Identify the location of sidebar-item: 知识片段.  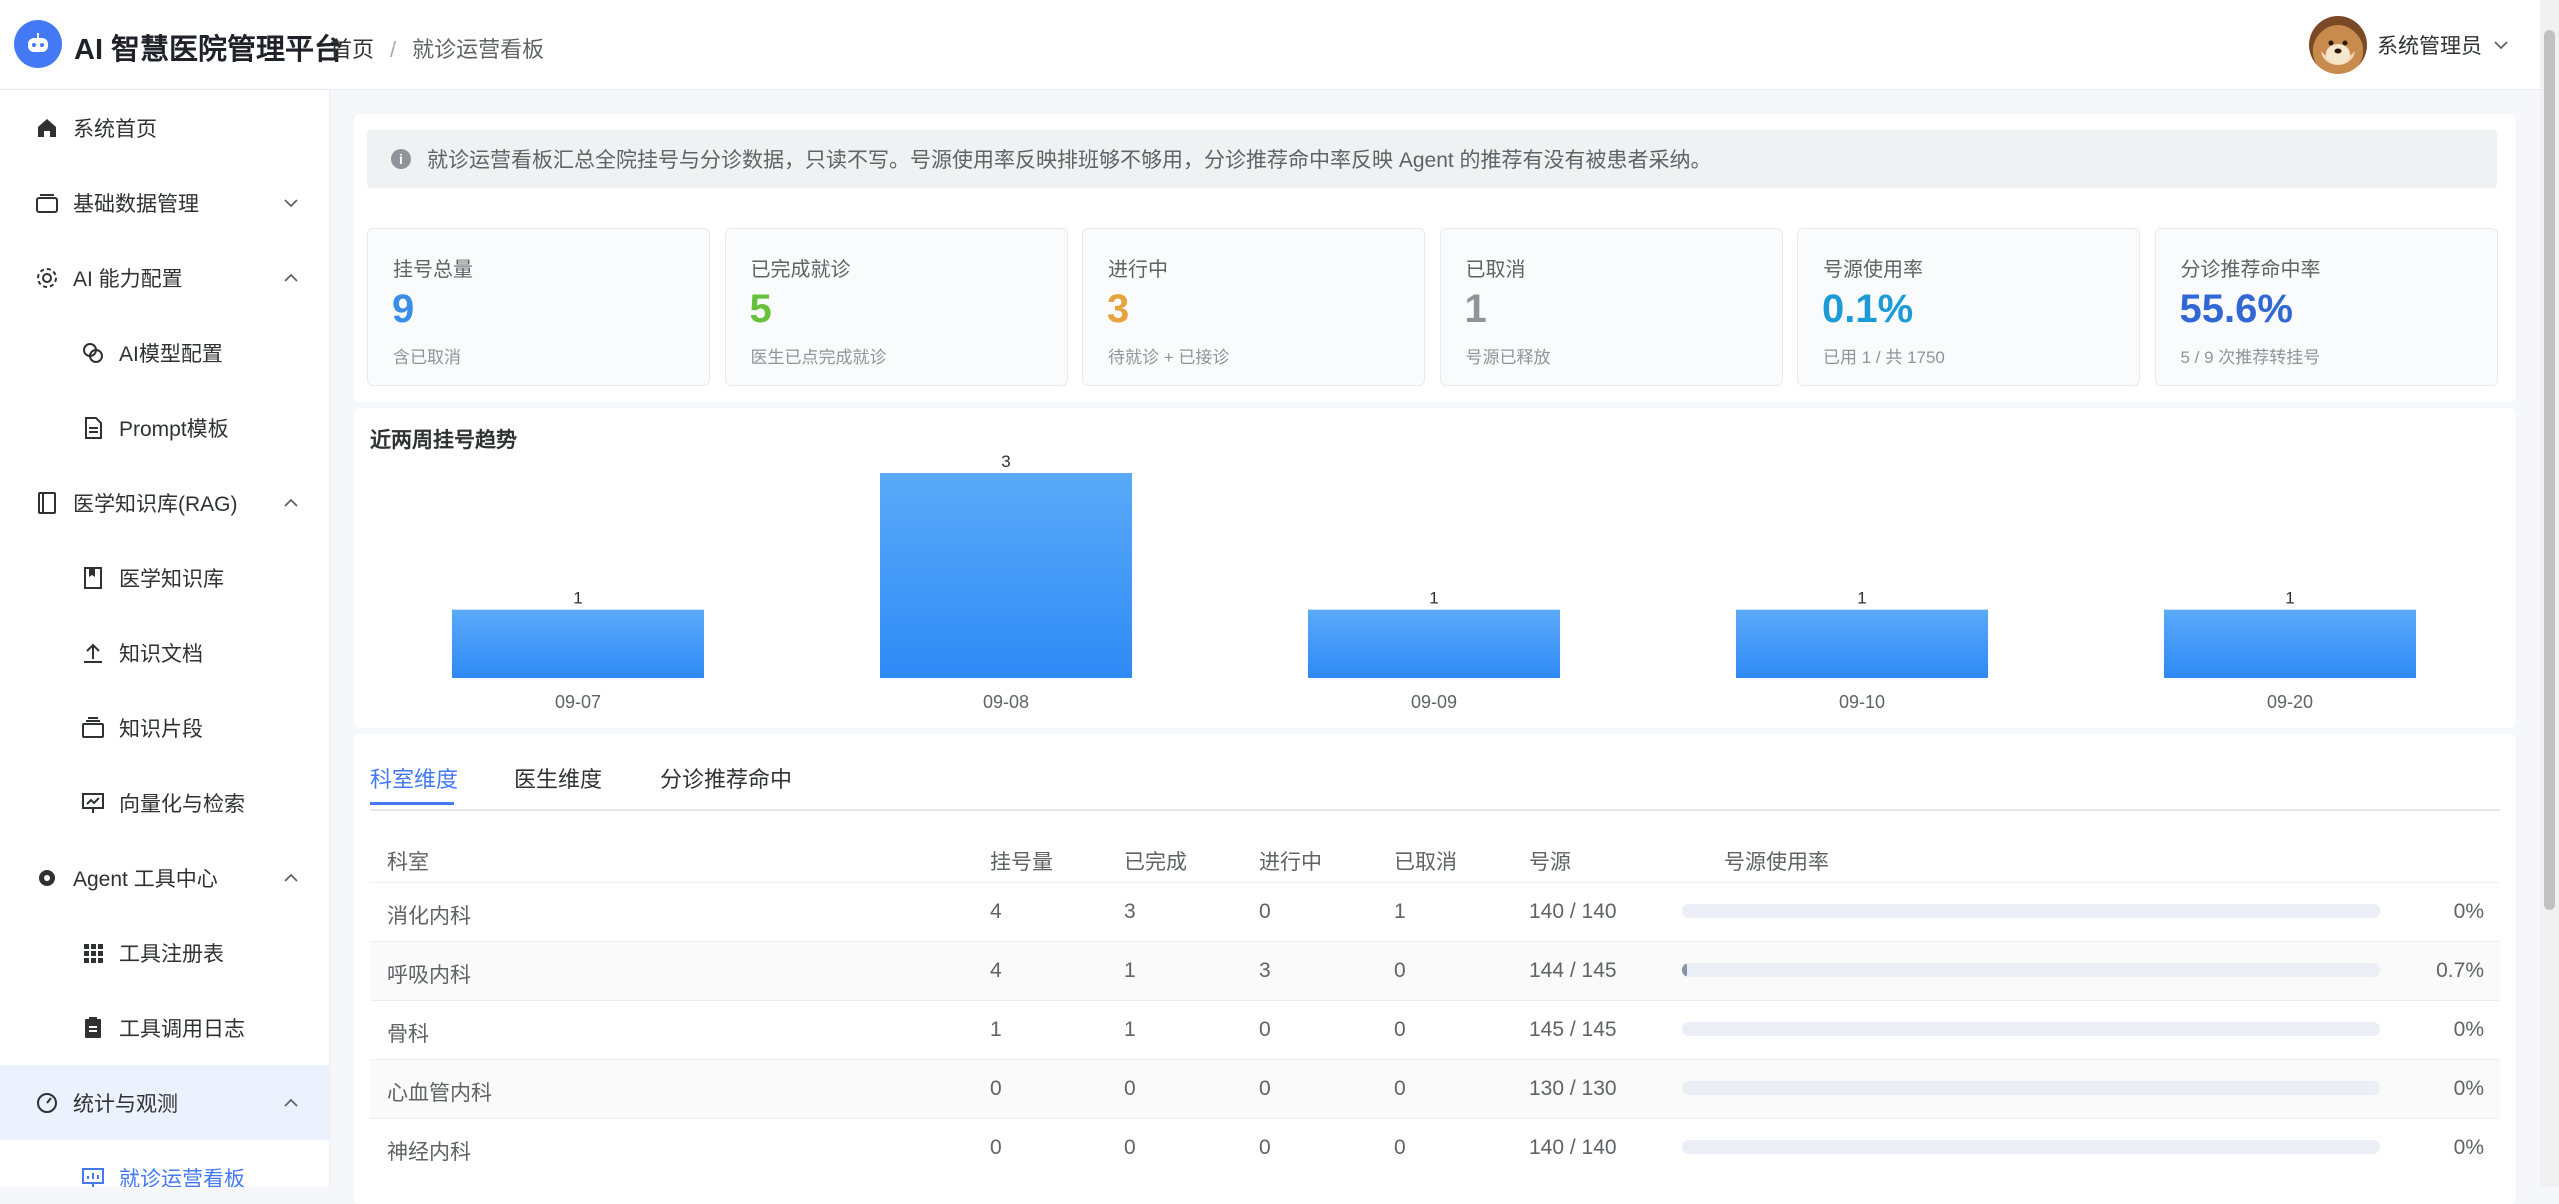
(164, 727).